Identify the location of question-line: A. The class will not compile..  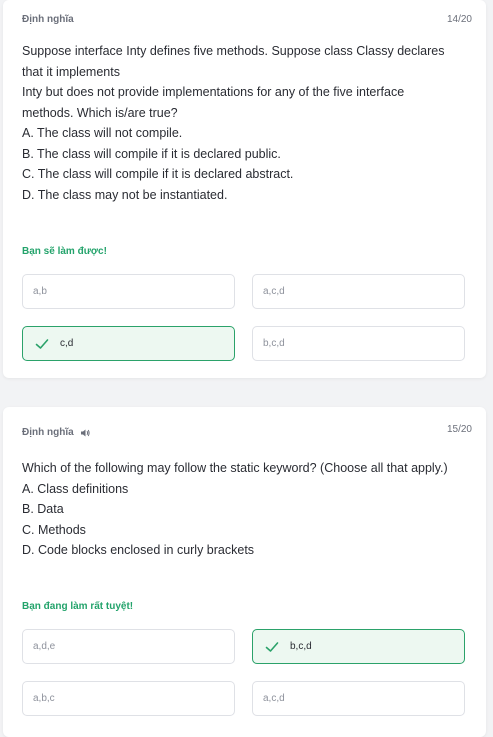
(102, 133).